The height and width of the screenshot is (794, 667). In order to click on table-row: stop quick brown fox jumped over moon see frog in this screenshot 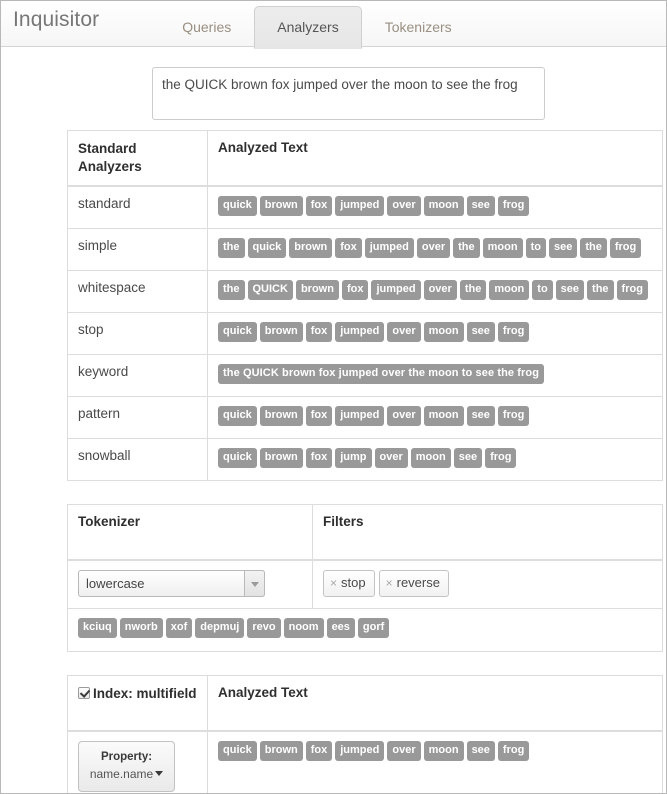, I will do `click(365, 334)`.